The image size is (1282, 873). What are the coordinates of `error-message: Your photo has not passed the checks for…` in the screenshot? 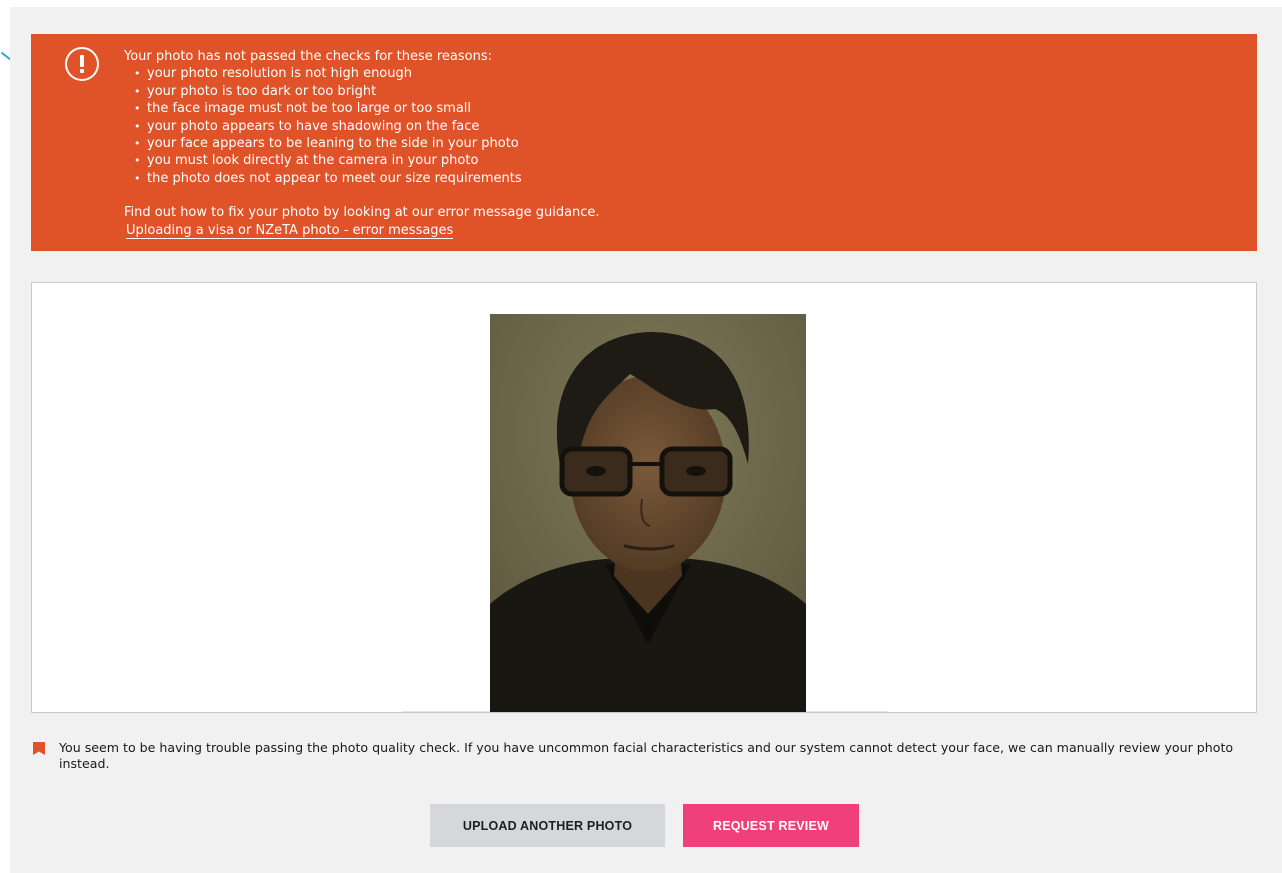 It's located at (504, 143).